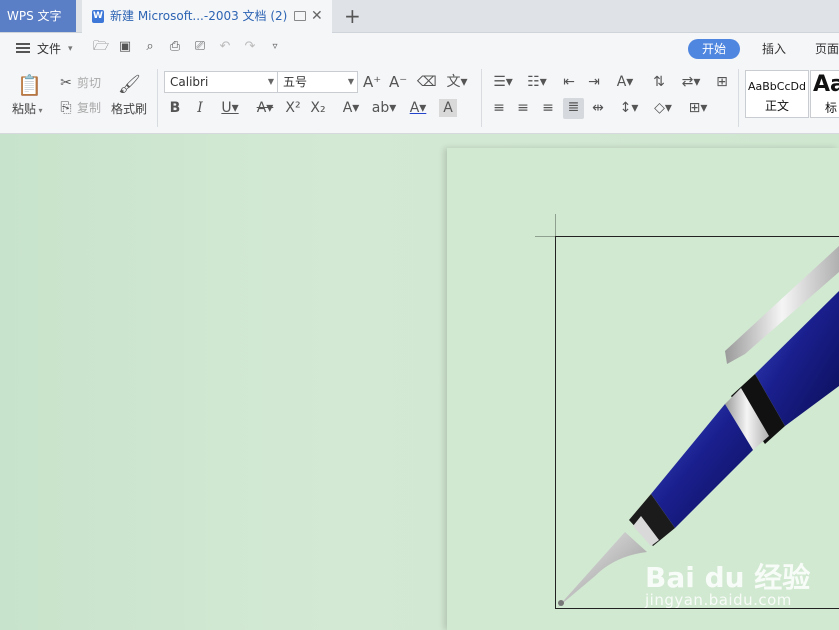 This screenshot has width=839, height=630. I want to click on app-tab: WPS 文字, so click(38, 16).